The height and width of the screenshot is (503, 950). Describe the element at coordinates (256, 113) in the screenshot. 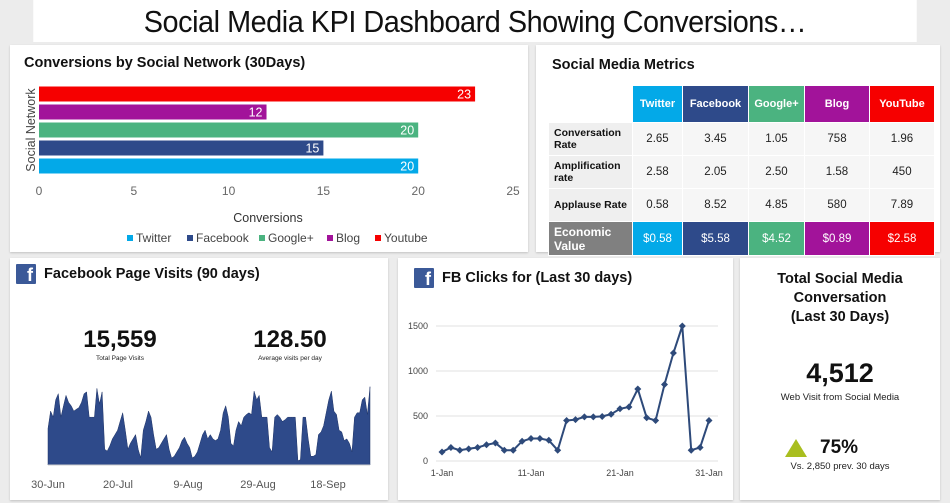

I see `bar-data-label: 12` at that location.